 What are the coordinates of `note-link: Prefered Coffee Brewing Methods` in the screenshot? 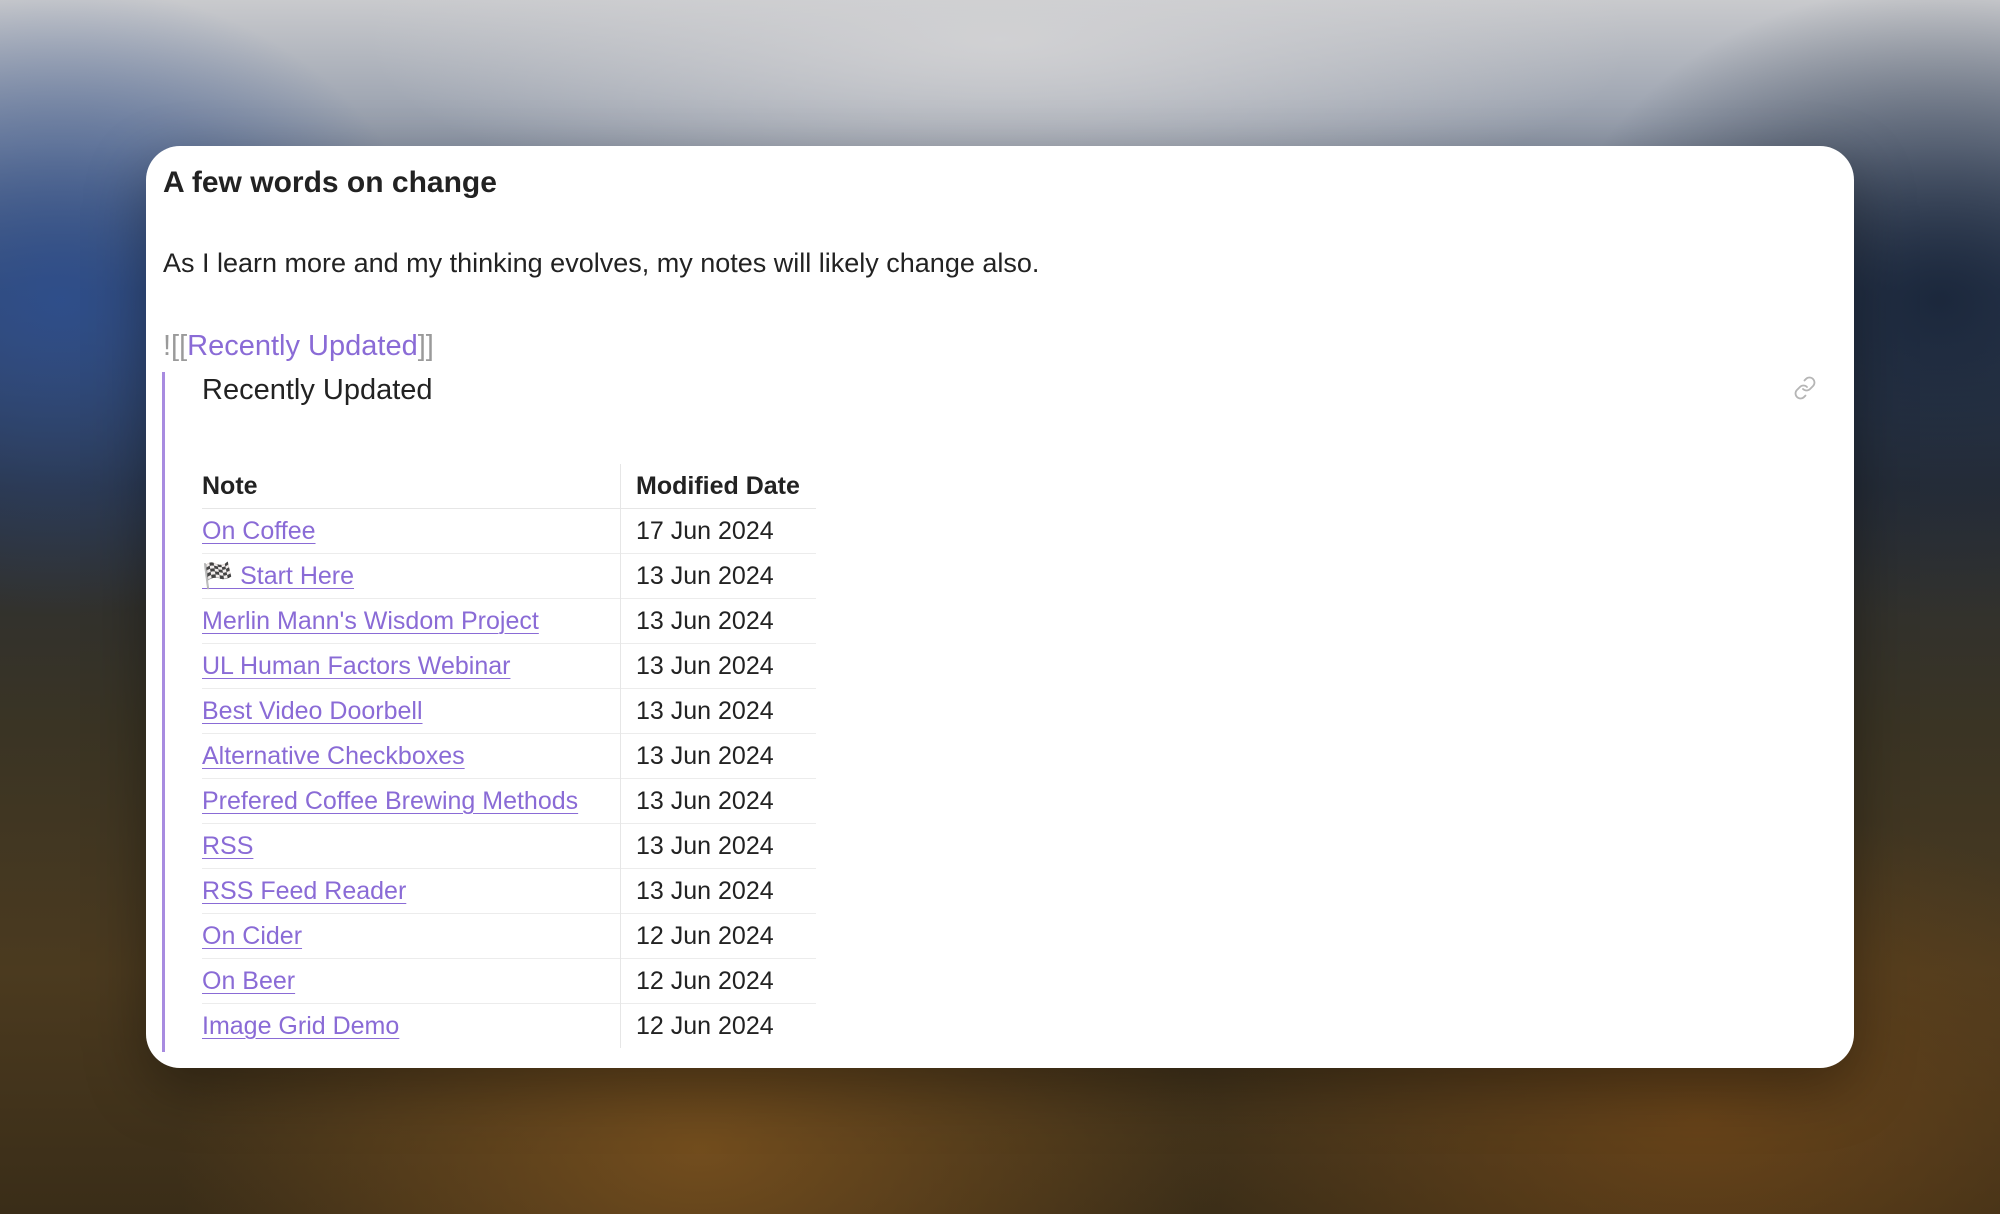 It's located at (390, 801).